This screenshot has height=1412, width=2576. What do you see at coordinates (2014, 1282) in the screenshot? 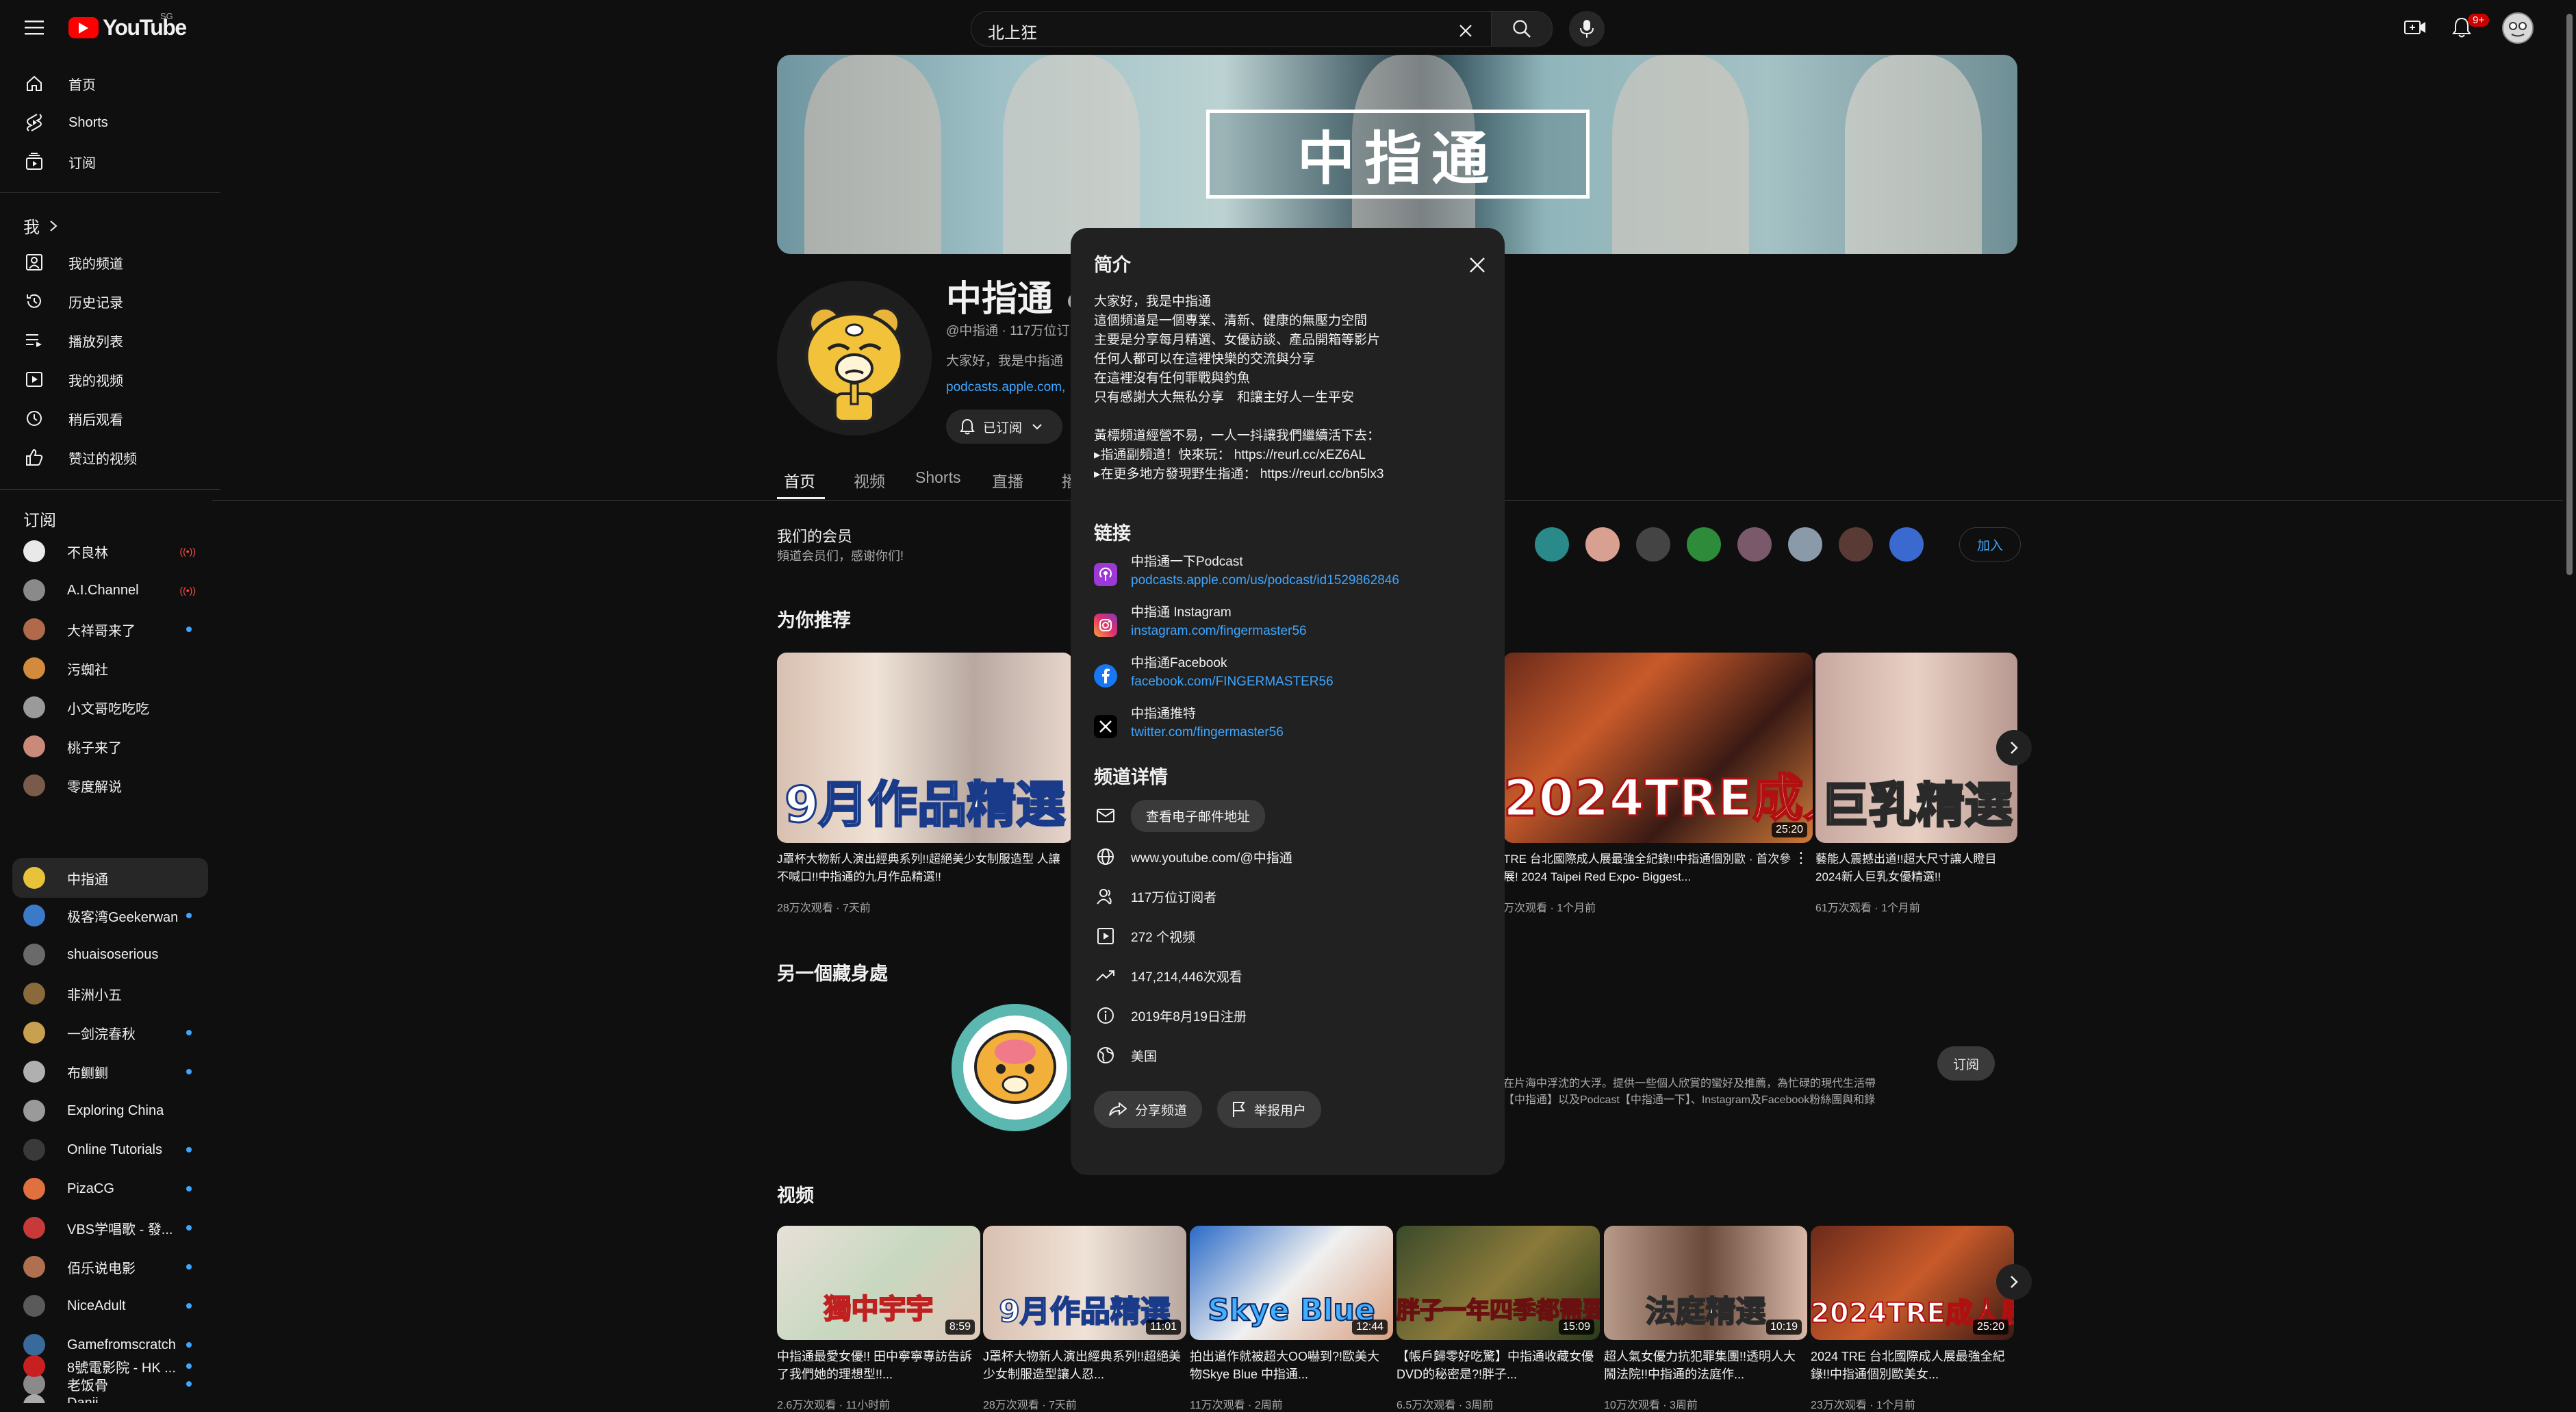
I see `videos-carousel-next-button` at bounding box center [2014, 1282].